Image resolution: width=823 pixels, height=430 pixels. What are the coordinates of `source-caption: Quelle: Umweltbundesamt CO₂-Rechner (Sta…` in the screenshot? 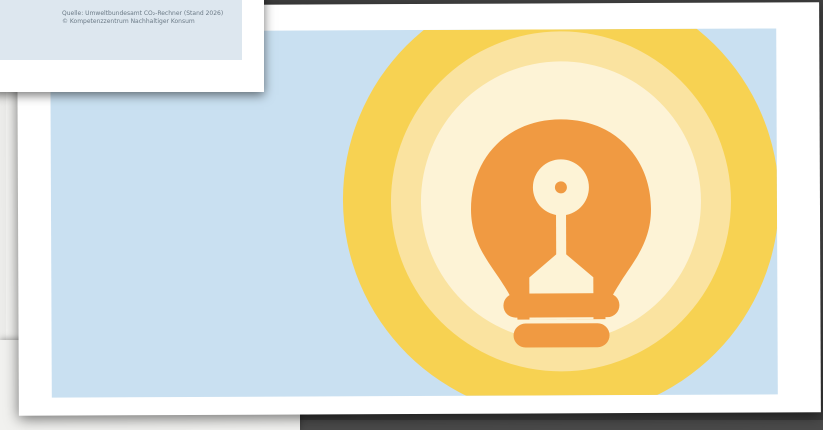 It's located at (151, 18).